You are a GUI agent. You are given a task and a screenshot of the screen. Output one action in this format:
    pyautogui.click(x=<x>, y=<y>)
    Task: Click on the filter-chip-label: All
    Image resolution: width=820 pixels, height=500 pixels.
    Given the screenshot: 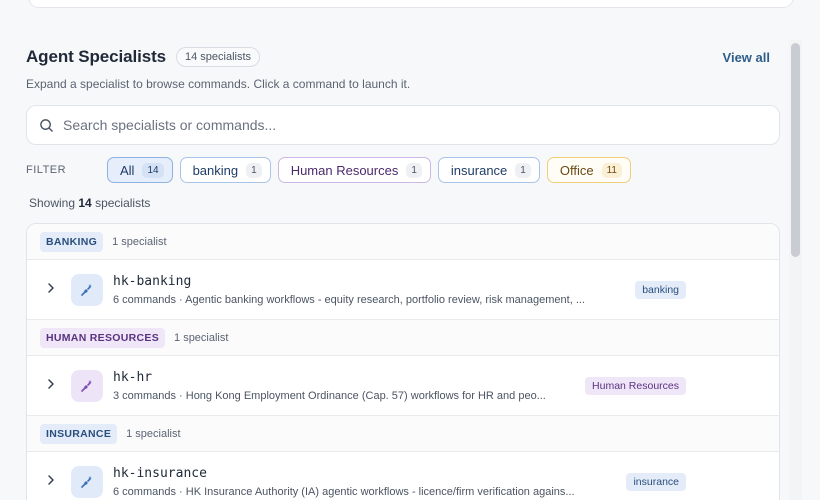 What is the action you would take?
    pyautogui.click(x=127, y=170)
    